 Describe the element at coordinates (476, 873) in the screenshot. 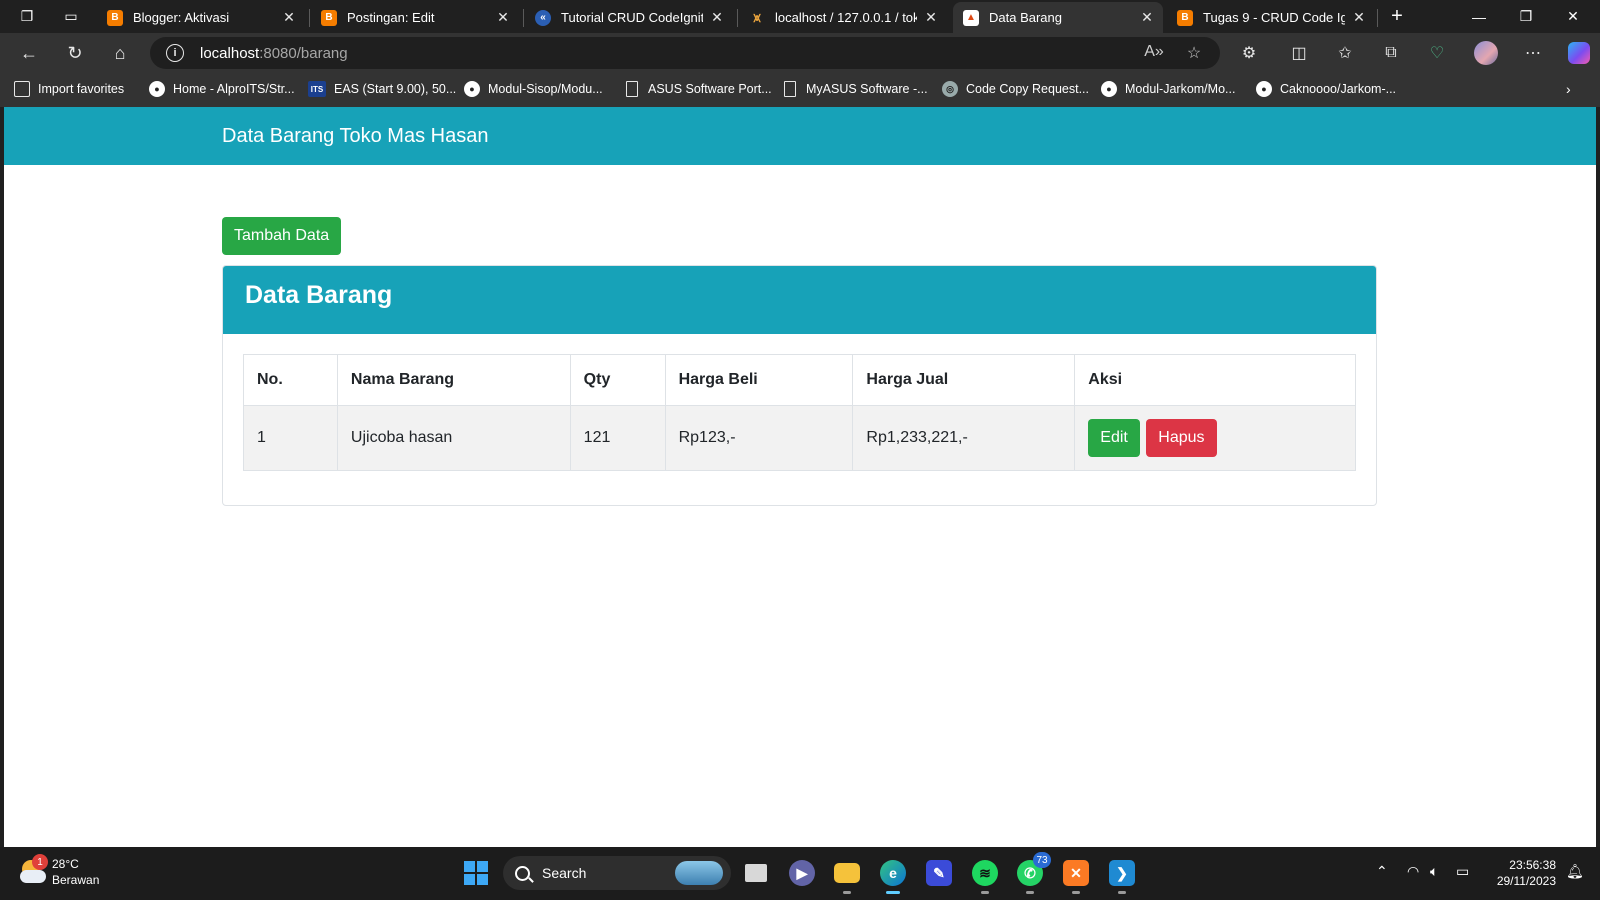

I see `start-button` at that location.